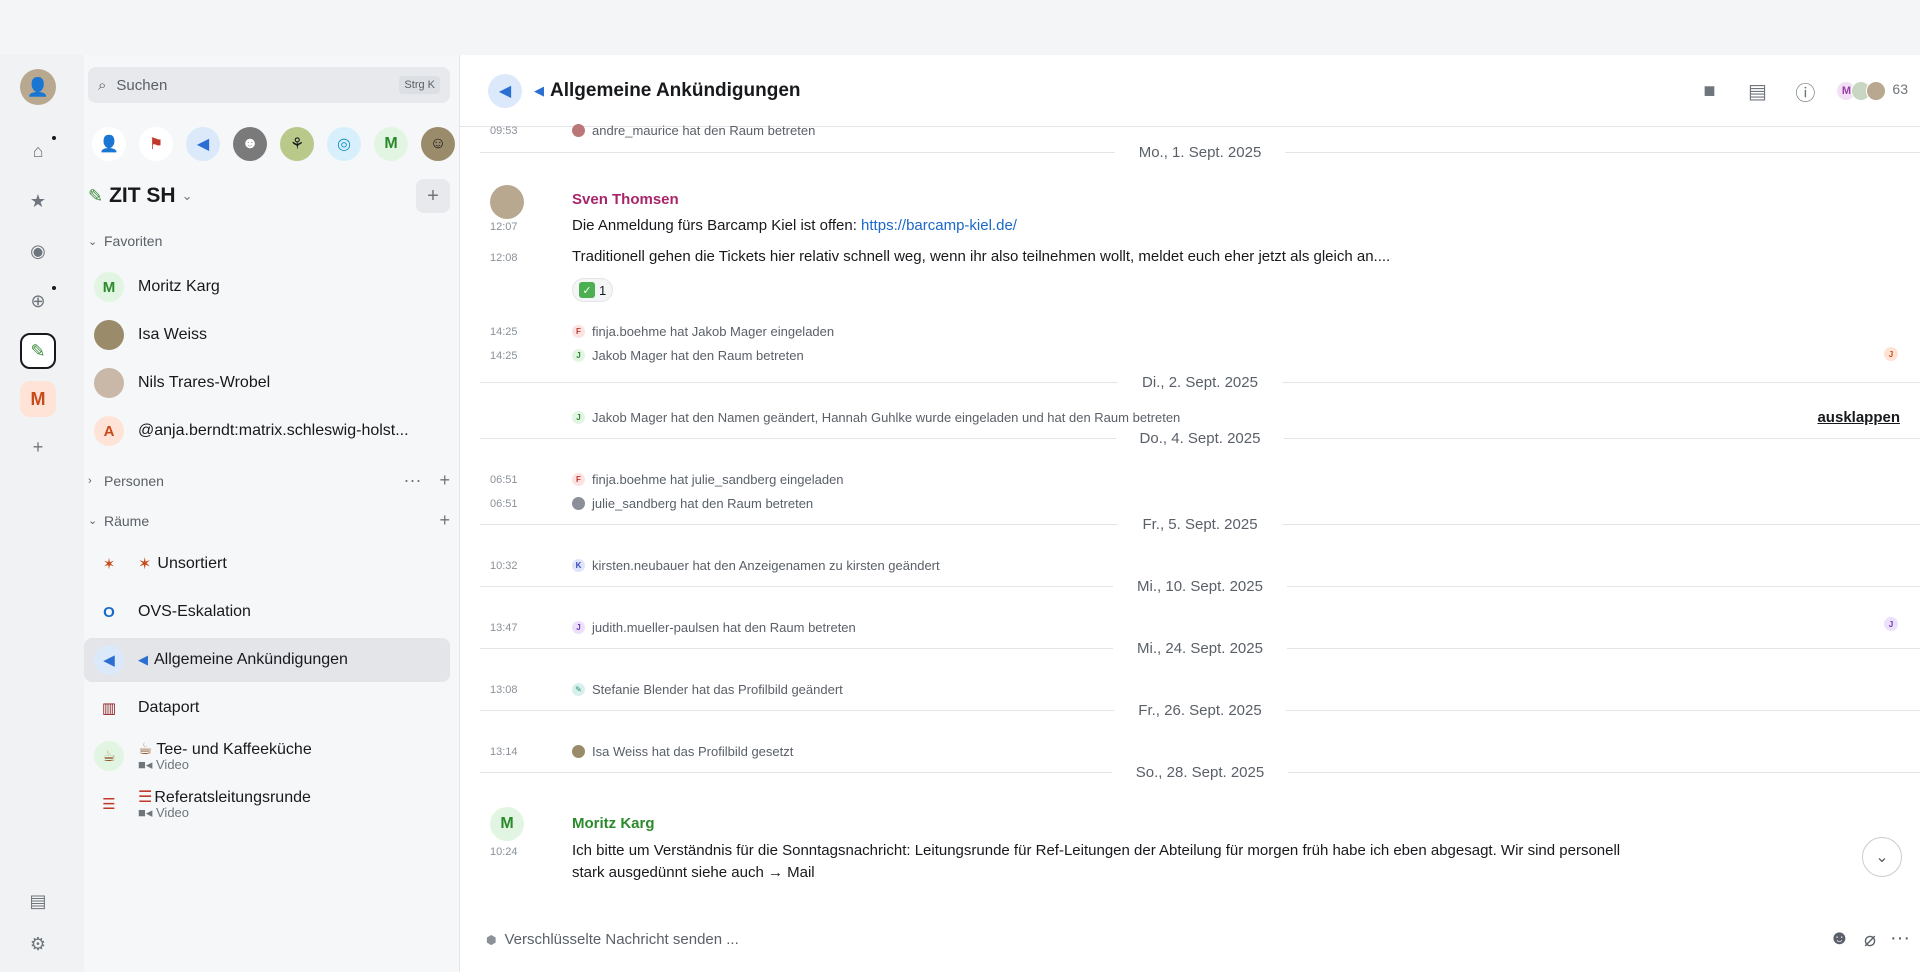 Image resolution: width=1920 pixels, height=972 pixels. I want to click on membership-event: julie_sandberg hat den Raum betreten, so click(692, 503).